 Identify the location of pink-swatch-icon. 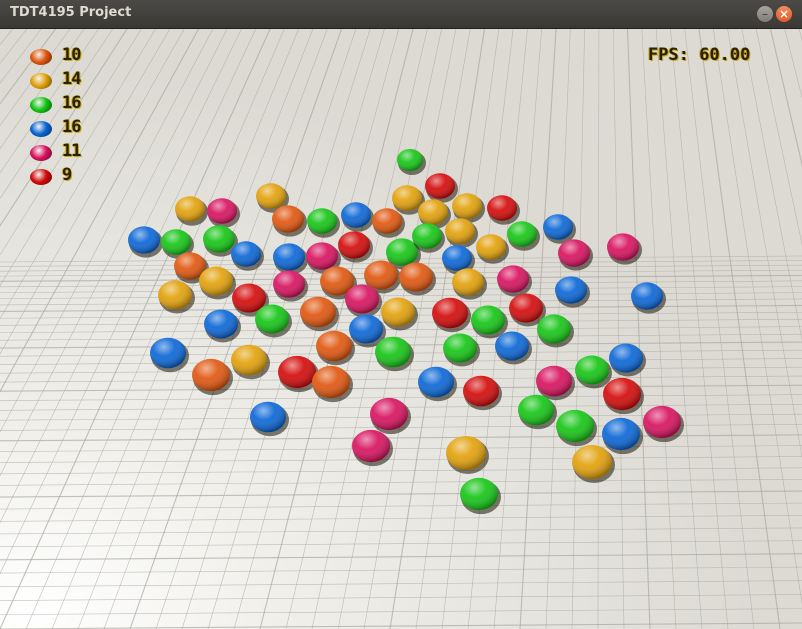
(41, 153).